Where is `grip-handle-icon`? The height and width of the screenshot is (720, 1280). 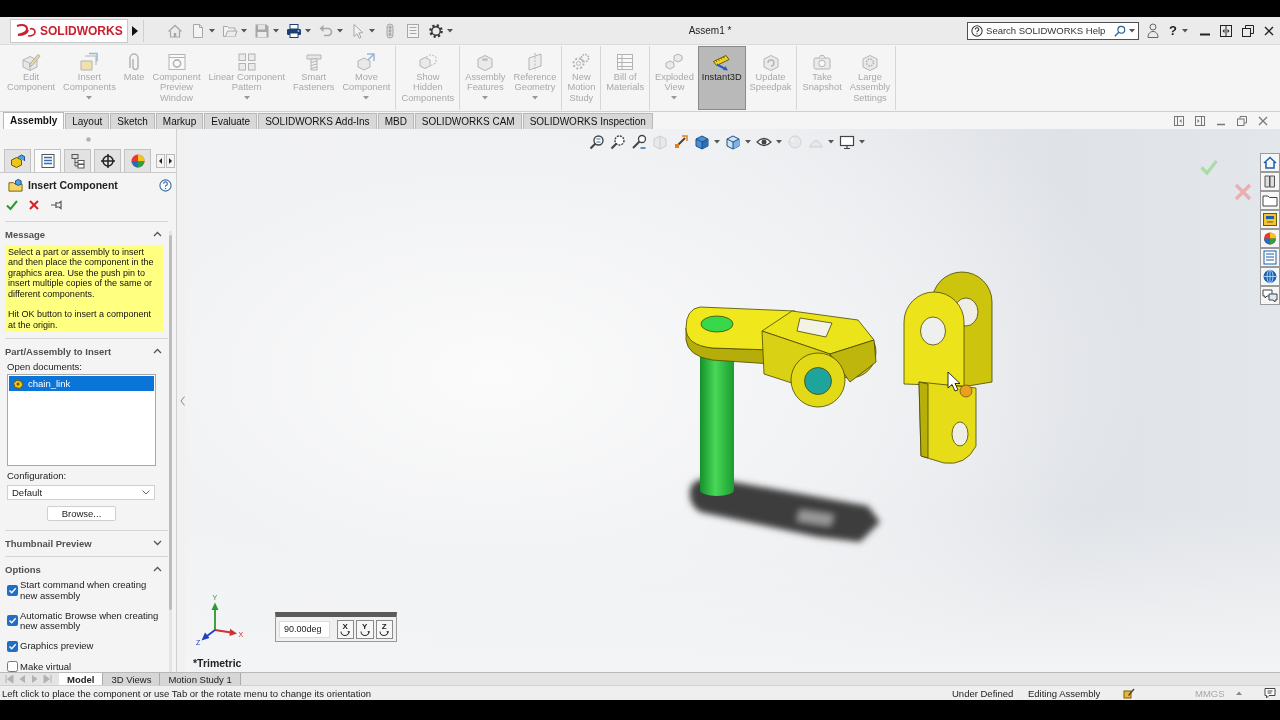 grip-handle-icon is located at coordinates (88, 139).